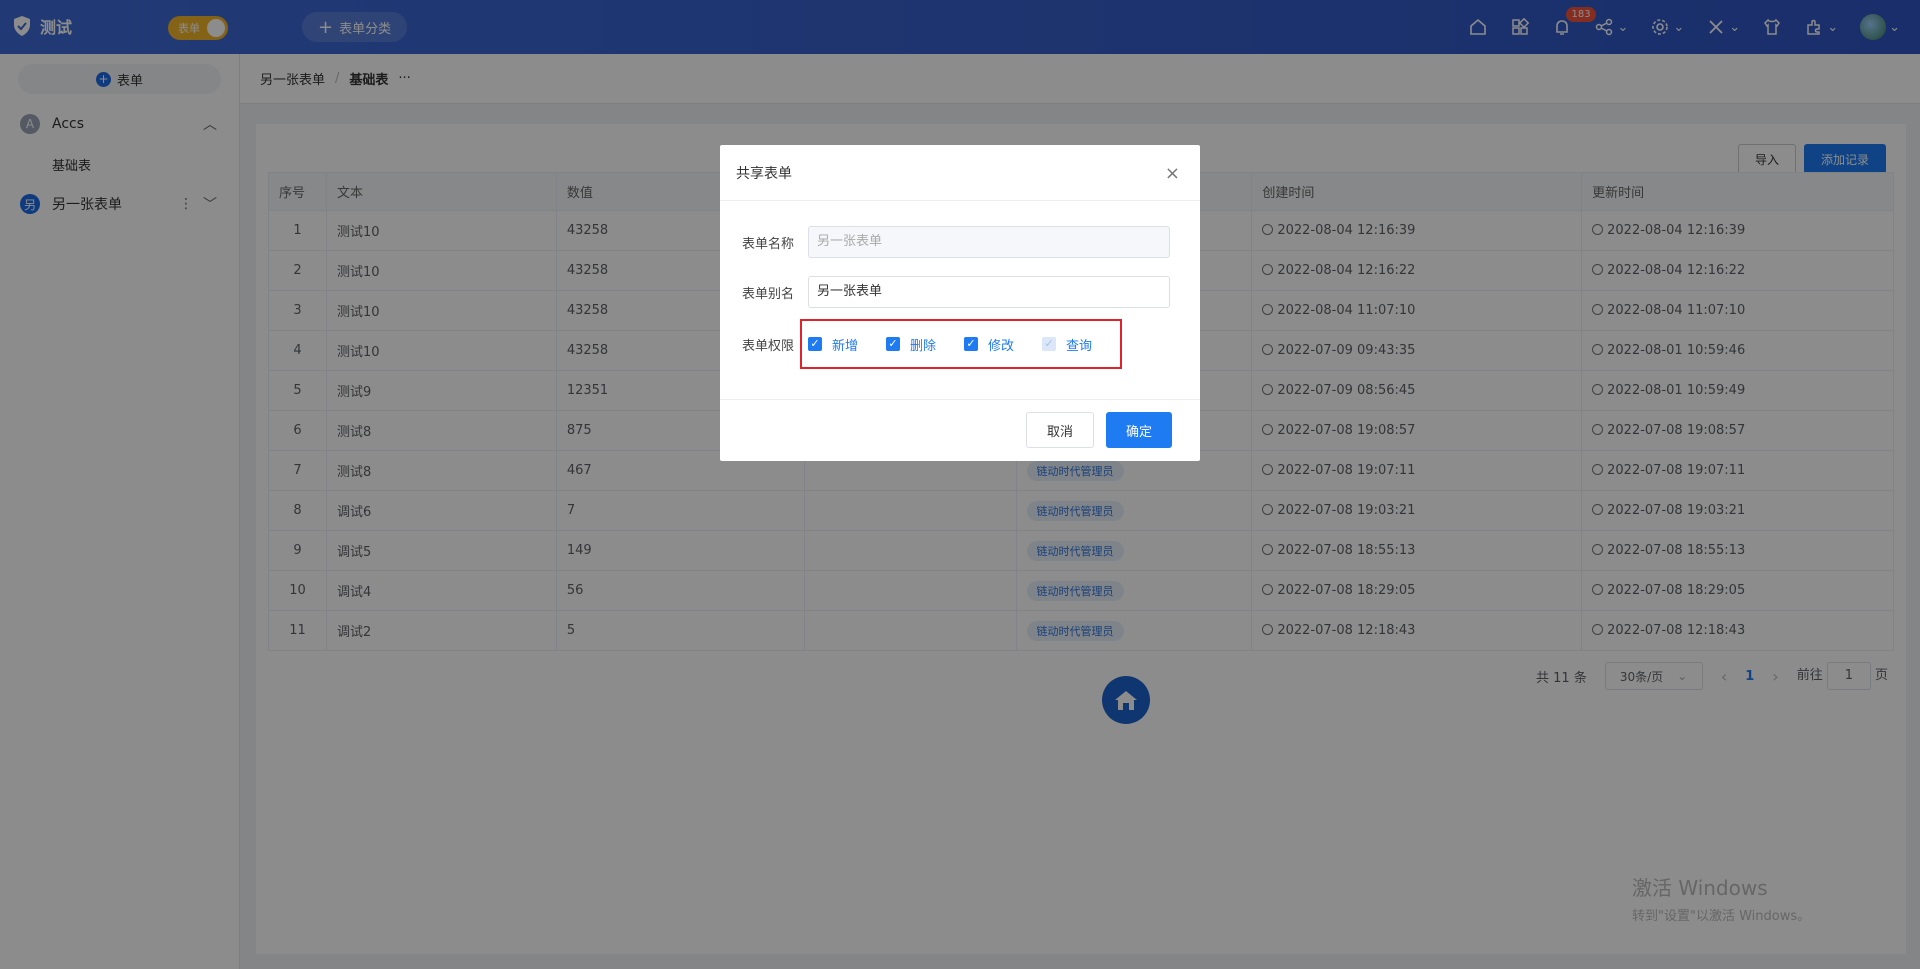 The width and height of the screenshot is (1920, 969). I want to click on dialog-title: 共享表单, so click(764, 173).